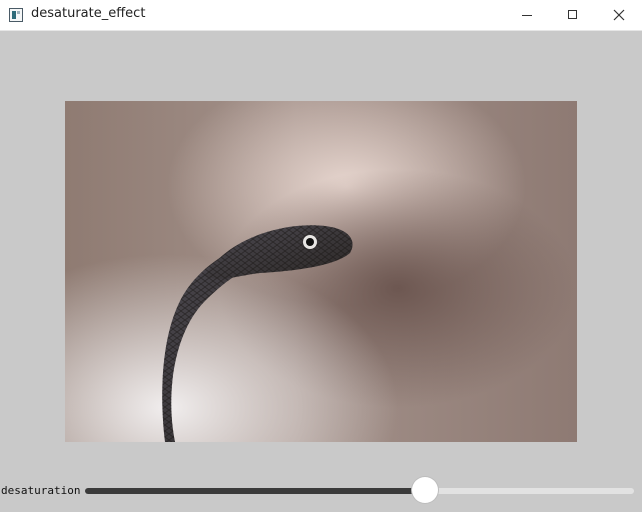  I want to click on title-bar: desaturate_effect, so click(321, 15).